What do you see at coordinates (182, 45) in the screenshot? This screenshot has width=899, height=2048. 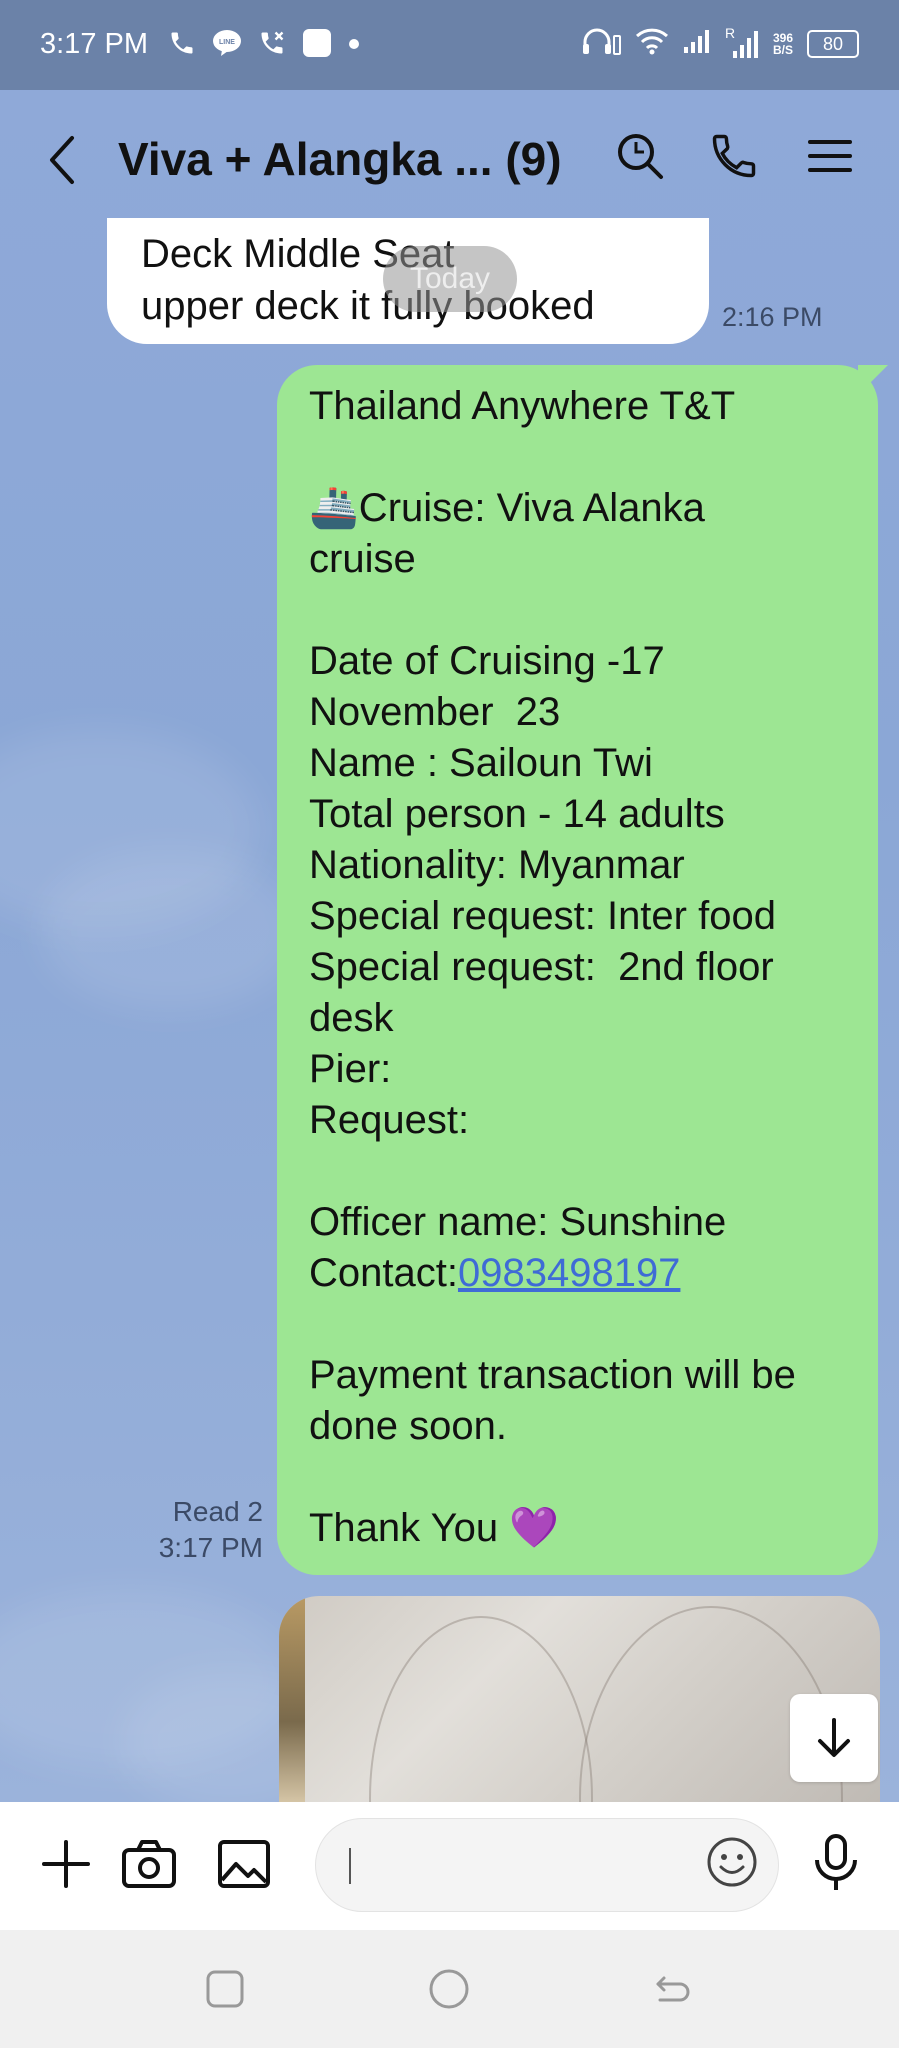 I see `phone-call-icon` at bounding box center [182, 45].